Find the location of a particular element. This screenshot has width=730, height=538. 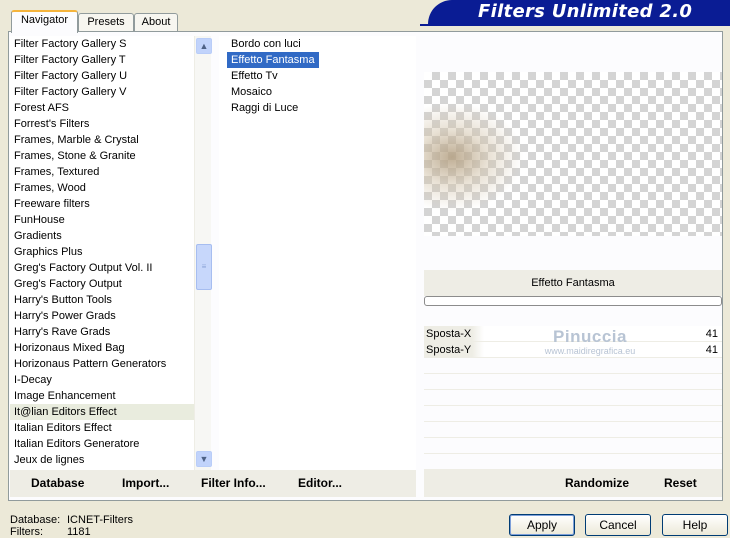

category-item: Frames, Marble & Crystal is located at coordinates (110, 140).